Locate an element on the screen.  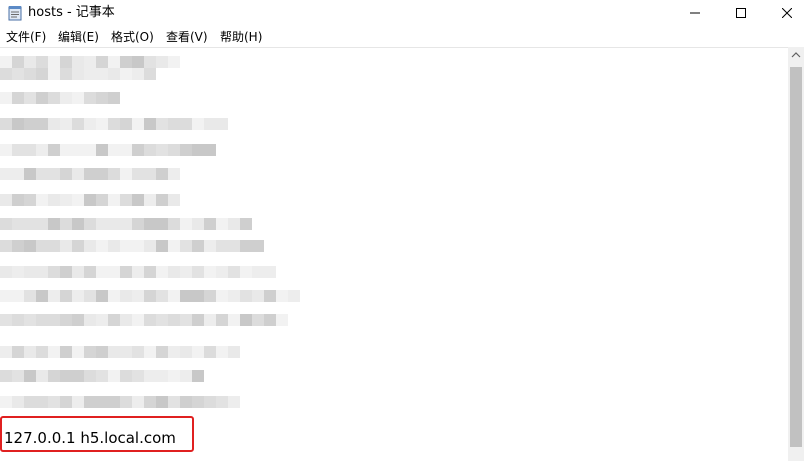
menu-edit: 编辑(E) is located at coordinates (78, 37).